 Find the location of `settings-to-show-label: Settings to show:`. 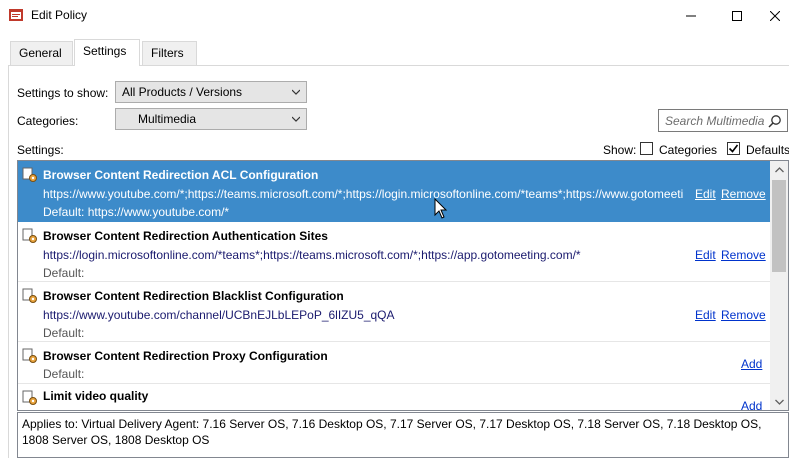

settings-to-show-label: Settings to show: is located at coordinates (63, 93).